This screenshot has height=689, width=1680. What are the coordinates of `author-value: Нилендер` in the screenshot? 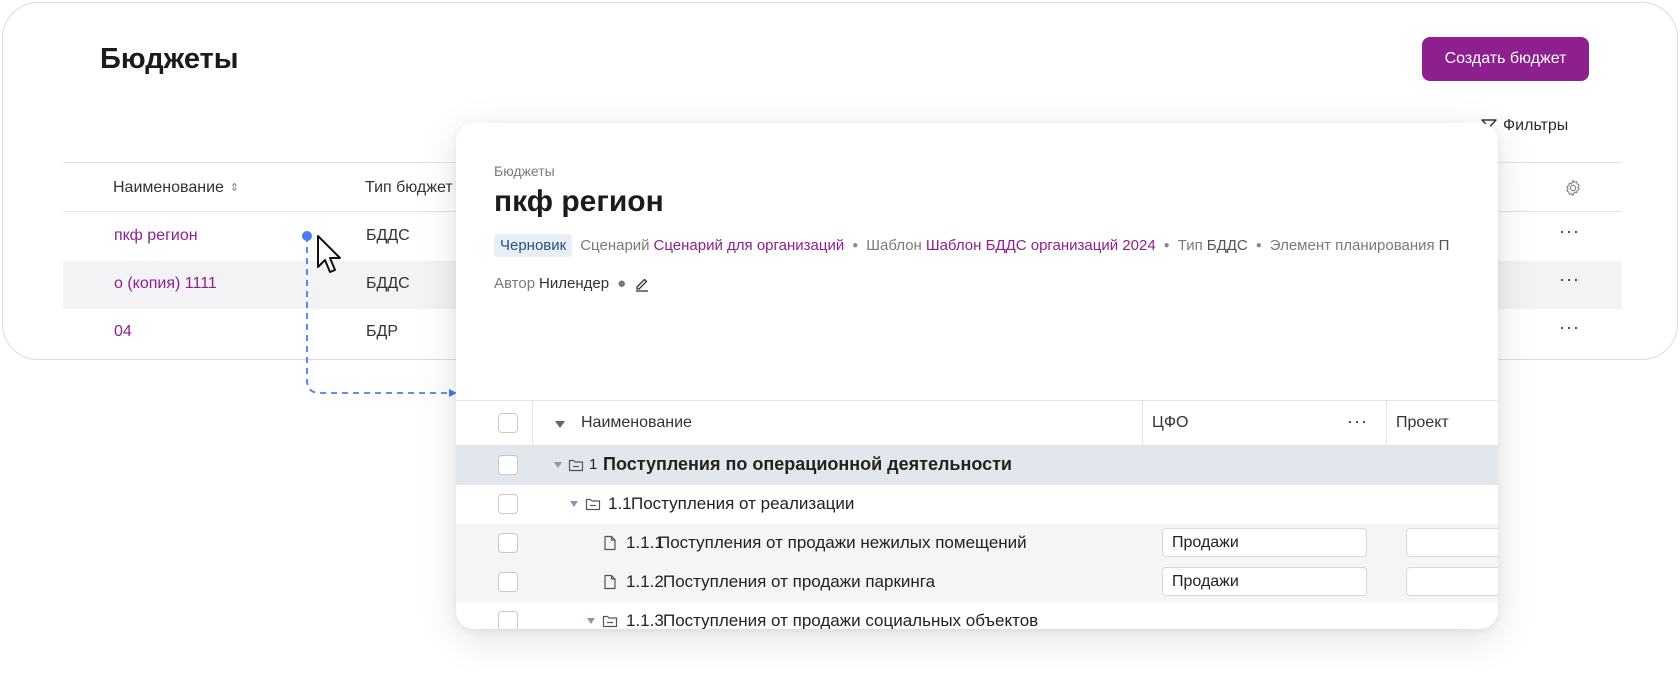 It's located at (574, 283).